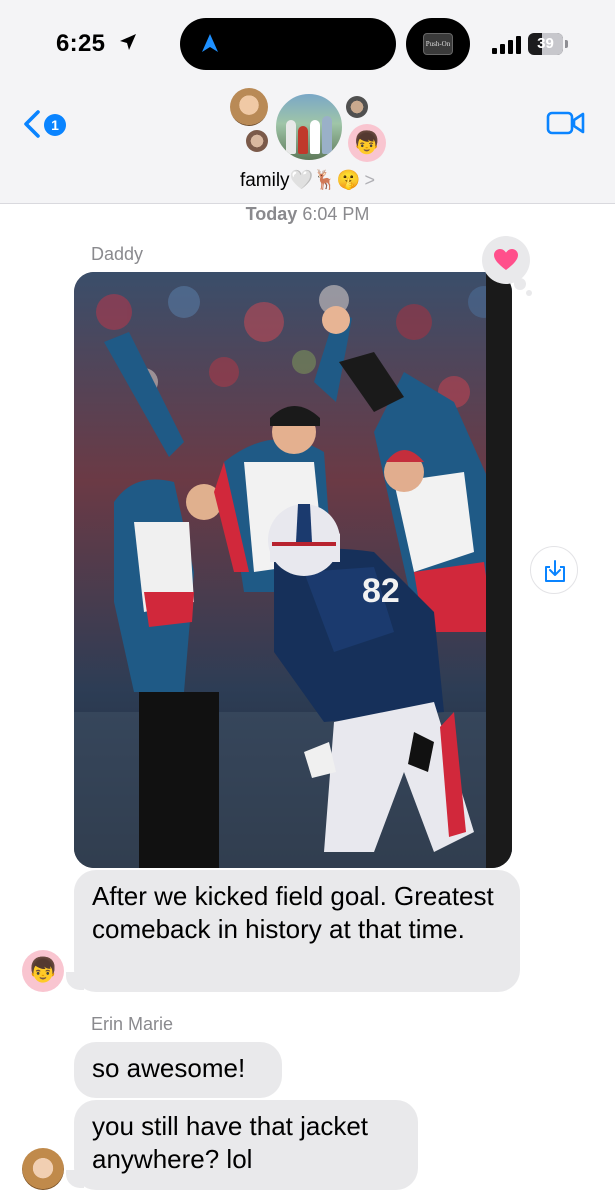 This screenshot has height=1200, width=615. What do you see at coordinates (210, 43) in the screenshot?
I see `navigation-arrow-icon` at bounding box center [210, 43].